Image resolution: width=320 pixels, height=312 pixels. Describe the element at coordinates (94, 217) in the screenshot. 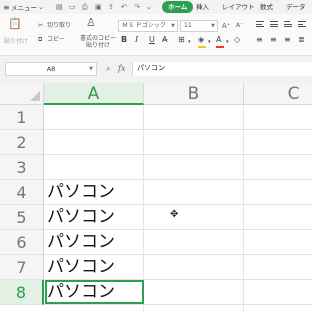

I see `cell-a5: パソコン` at that location.